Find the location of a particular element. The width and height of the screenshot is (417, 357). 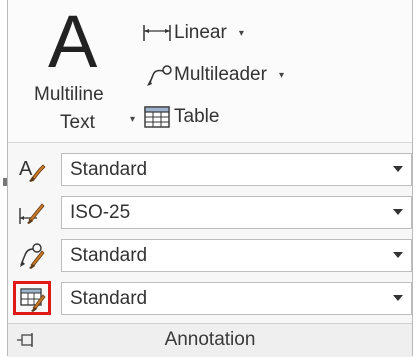

multiline-text-icon: A is located at coordinates (73, 41).